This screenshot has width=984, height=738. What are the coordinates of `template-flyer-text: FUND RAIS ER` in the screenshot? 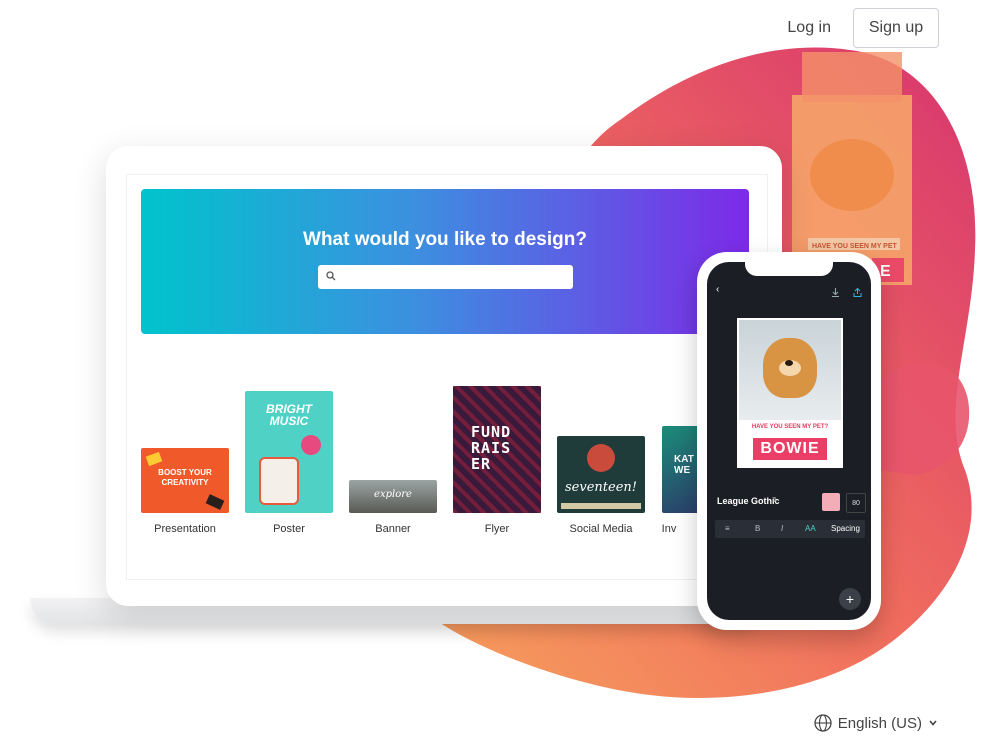 It's located at (491, 448).